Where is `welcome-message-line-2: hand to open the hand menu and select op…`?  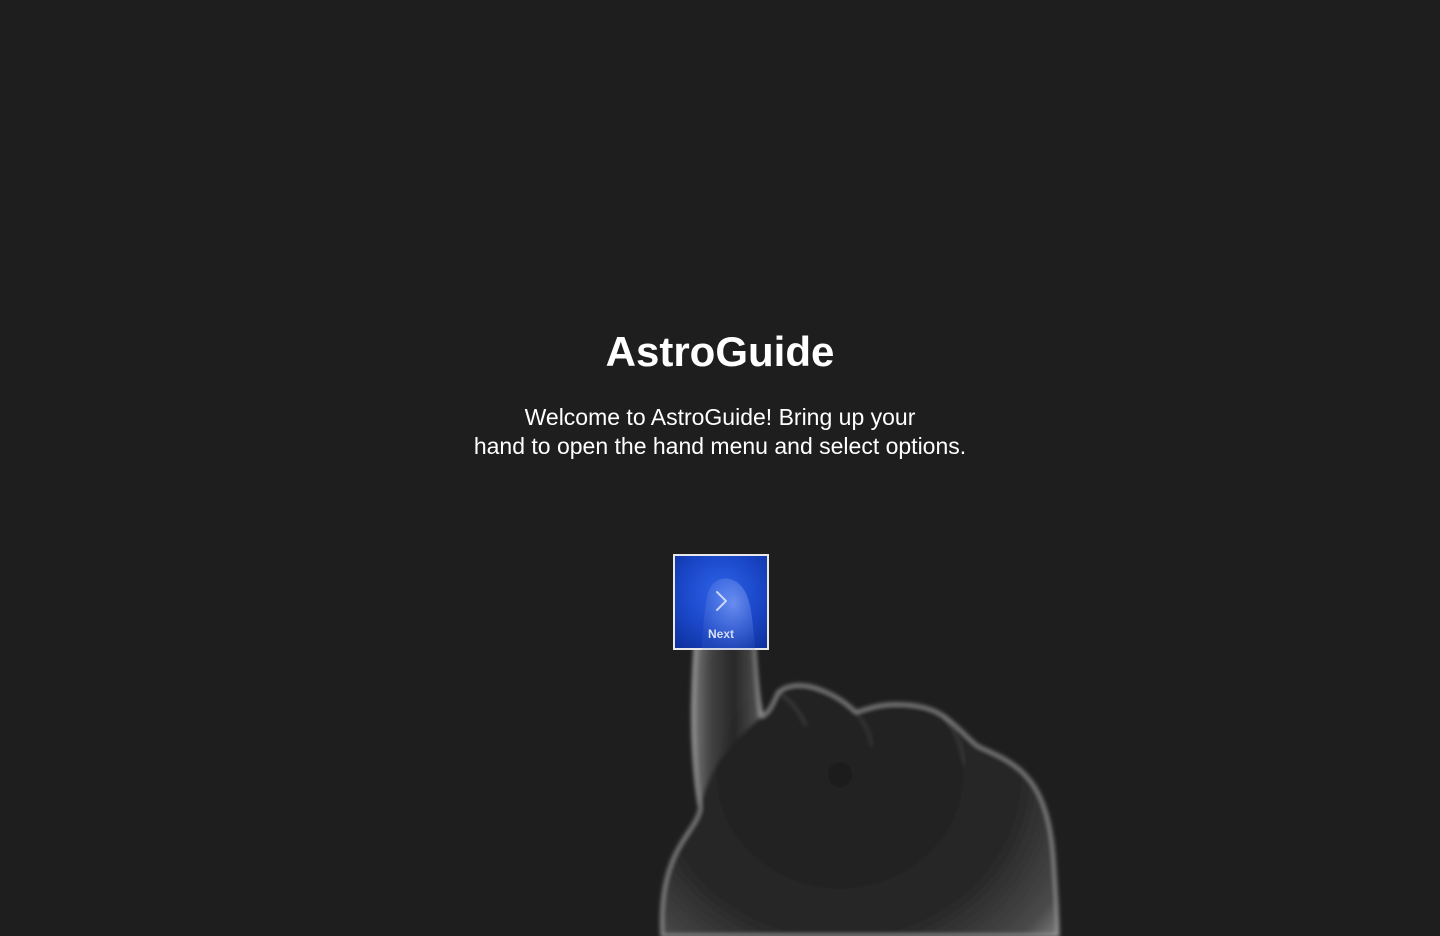
welcome-message-line-2: hand to open the hand menu and select op… is located at coordinates (720, 446).